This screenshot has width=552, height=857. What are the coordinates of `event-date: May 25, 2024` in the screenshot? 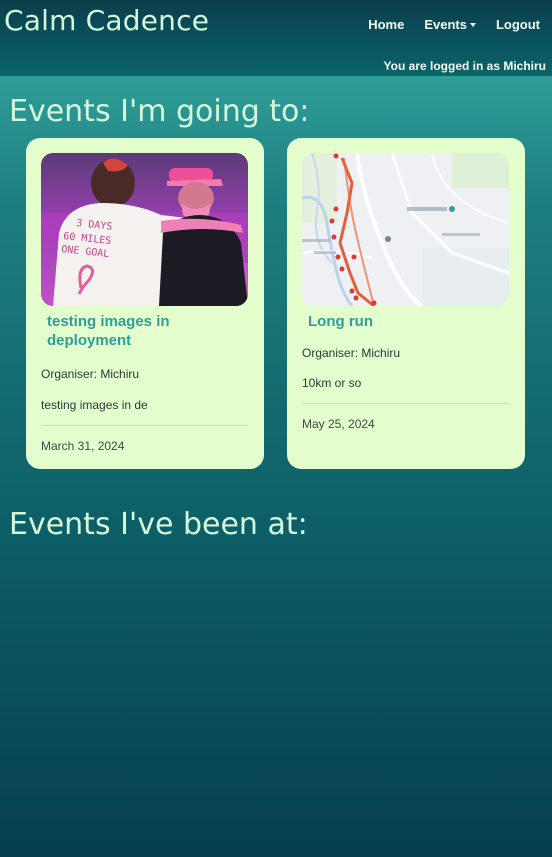 It's located at (338, 424).